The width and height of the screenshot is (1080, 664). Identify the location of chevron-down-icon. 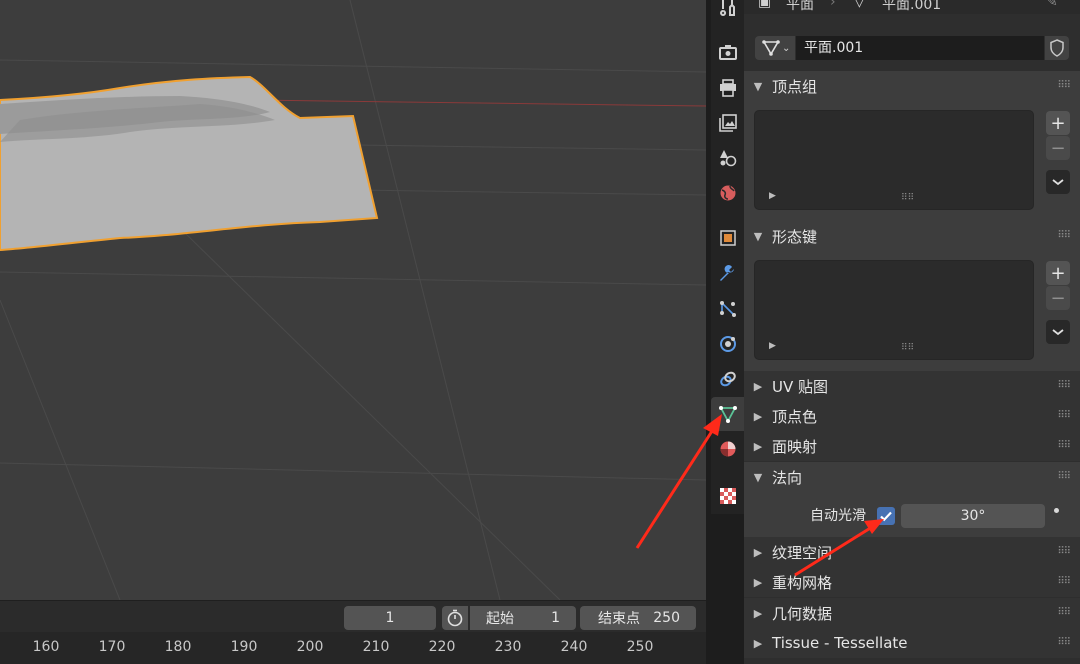
(1058, 332).